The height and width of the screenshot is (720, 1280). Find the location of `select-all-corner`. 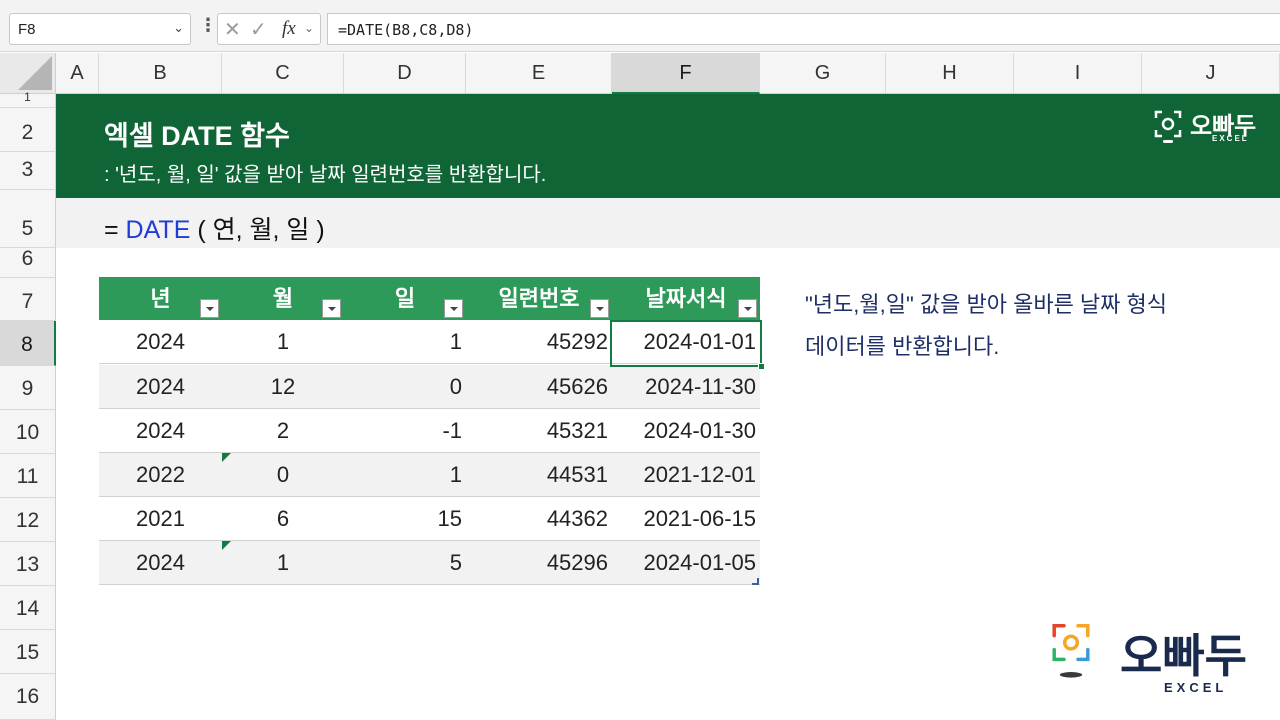

select-all-corner is located at coordinates (28, 73).